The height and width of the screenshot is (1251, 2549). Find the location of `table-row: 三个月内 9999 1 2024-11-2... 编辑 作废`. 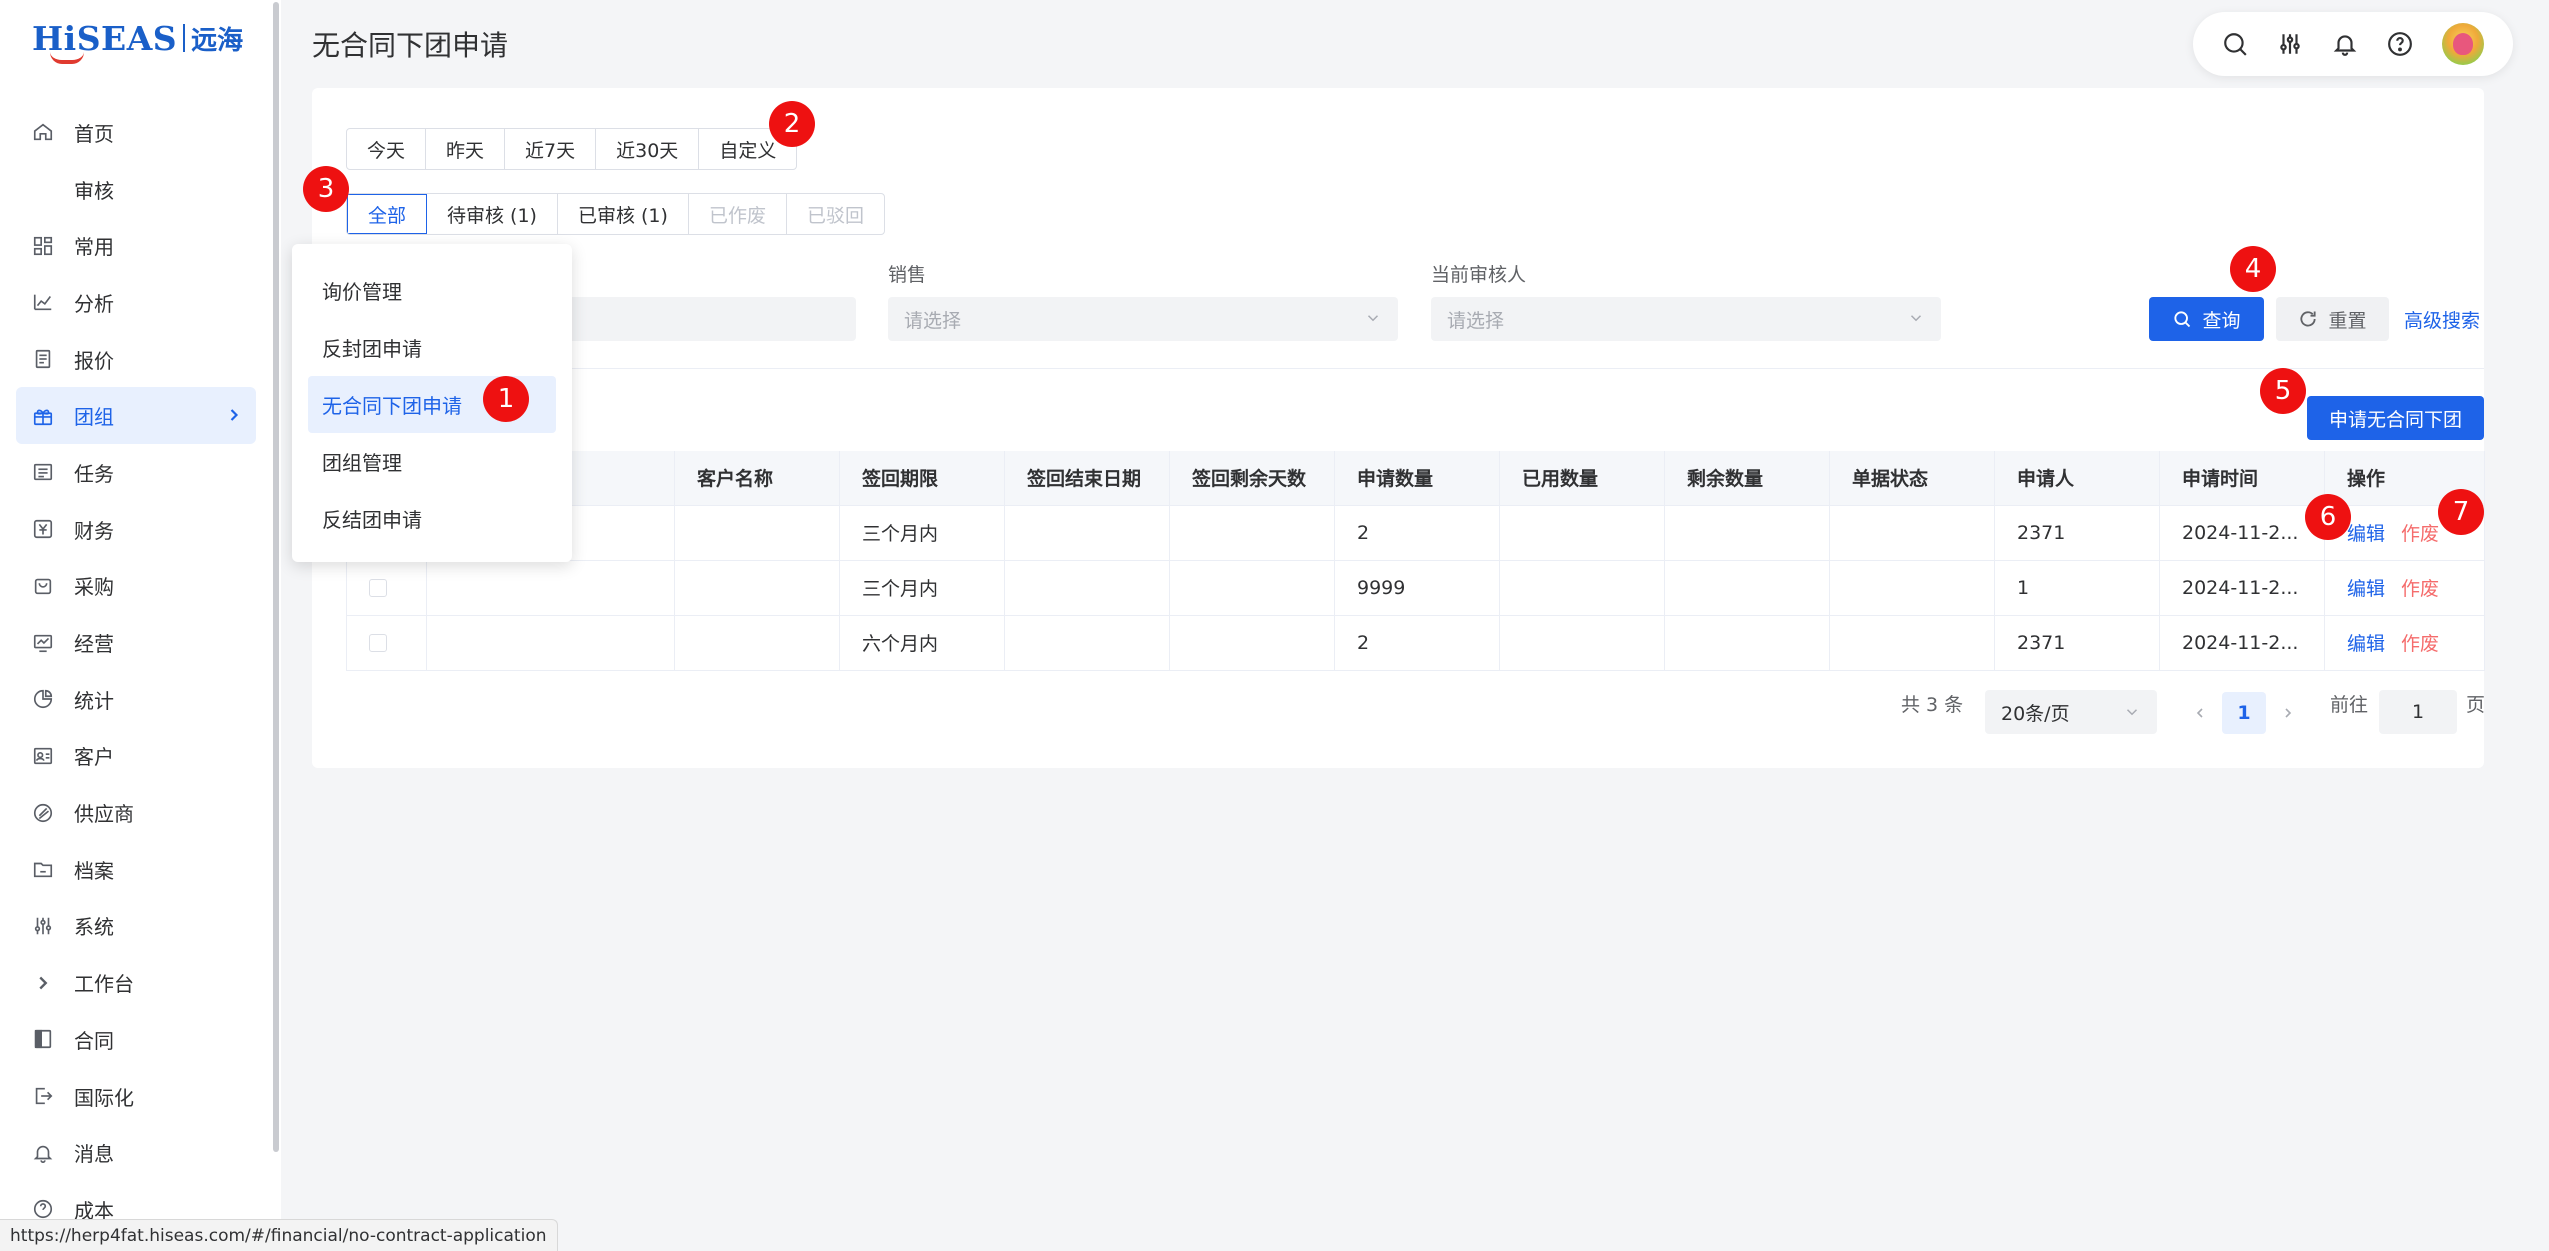

table-row: 三个月内 9999 1 2024-11-2... 编辑 作废 is located at coordinates (1415, 588).